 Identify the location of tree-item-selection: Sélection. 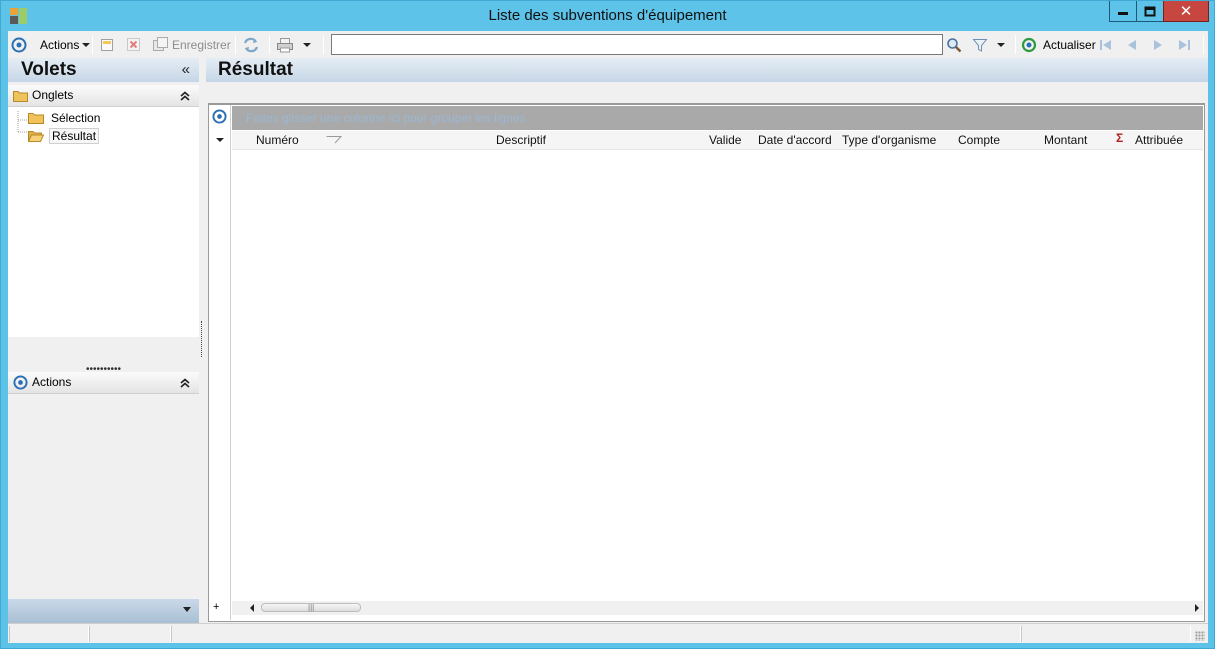
(65, 117).